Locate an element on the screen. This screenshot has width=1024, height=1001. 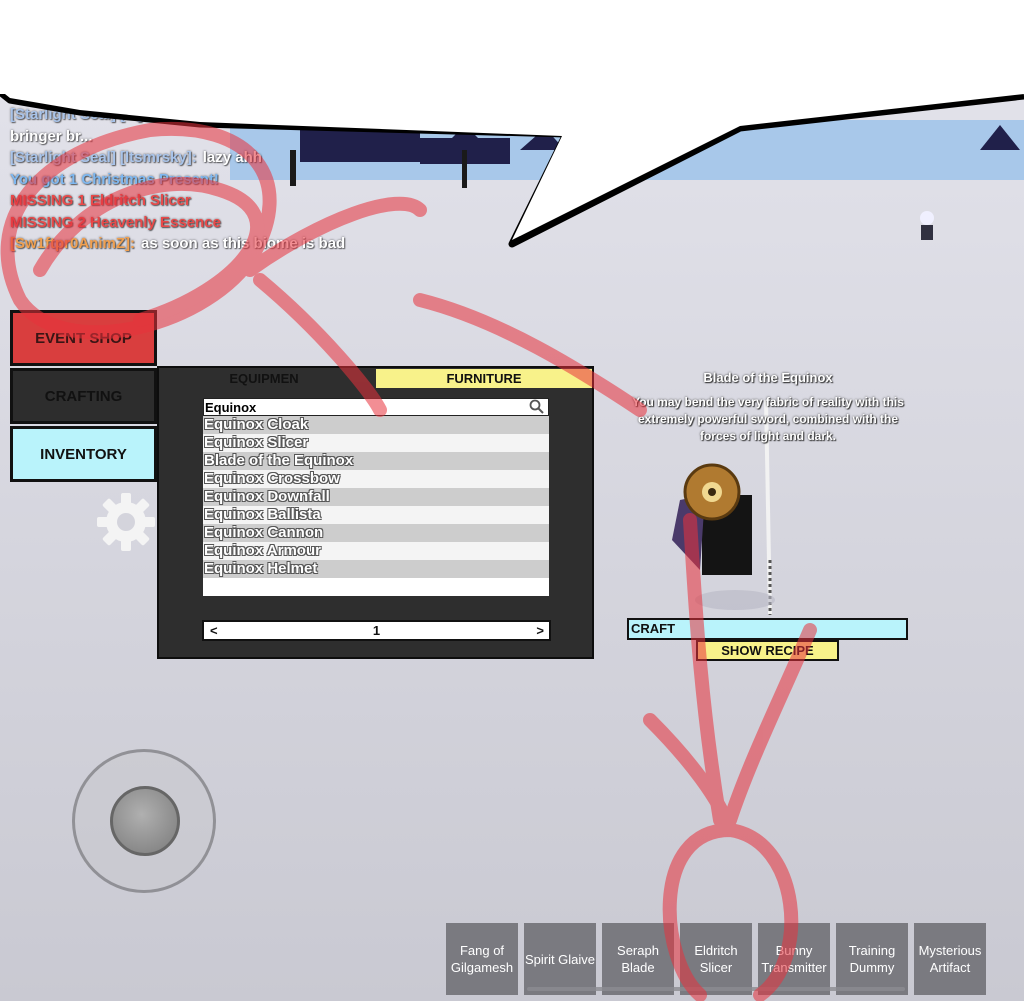
search-icon is located at coordinates (537, 407).